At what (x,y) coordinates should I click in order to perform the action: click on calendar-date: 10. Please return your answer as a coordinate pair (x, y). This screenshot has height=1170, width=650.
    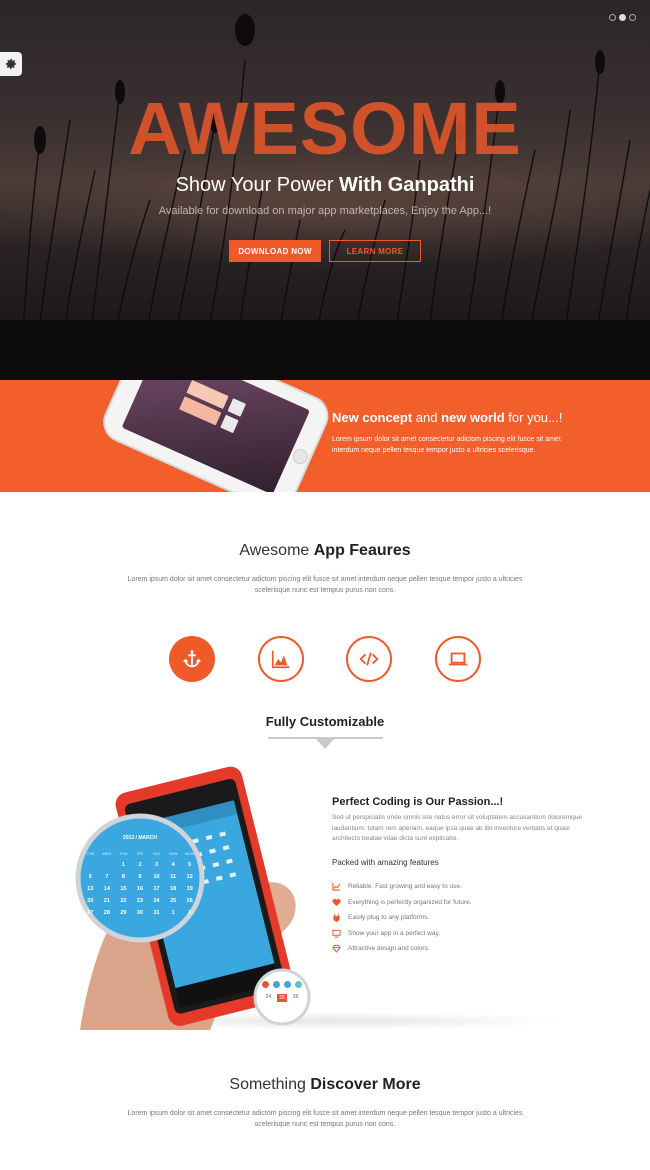
    Looking at the image, I should click on (156, 877).